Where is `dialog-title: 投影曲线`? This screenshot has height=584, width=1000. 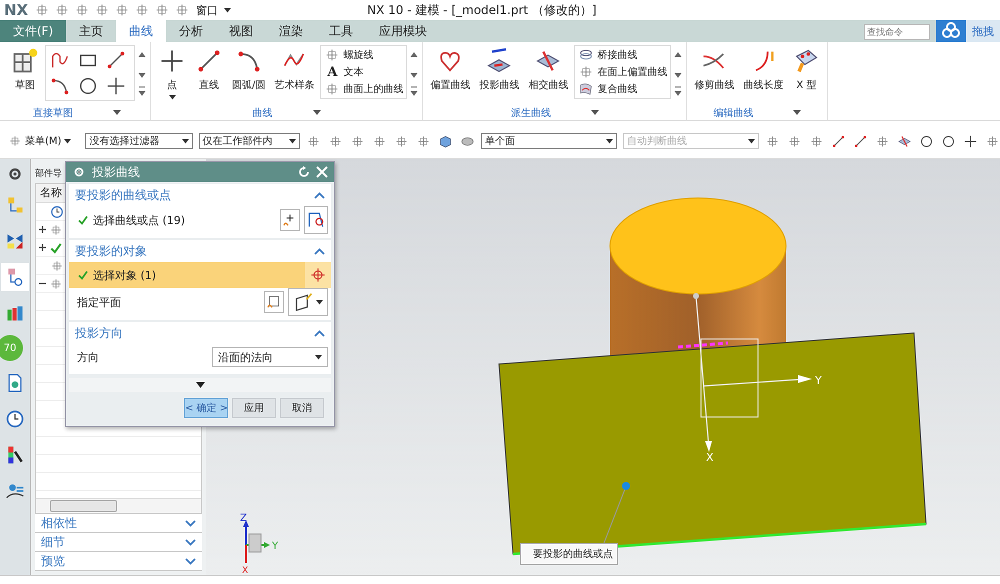 dialog-title: 投影曲线 is located at coordinates (116, 172).